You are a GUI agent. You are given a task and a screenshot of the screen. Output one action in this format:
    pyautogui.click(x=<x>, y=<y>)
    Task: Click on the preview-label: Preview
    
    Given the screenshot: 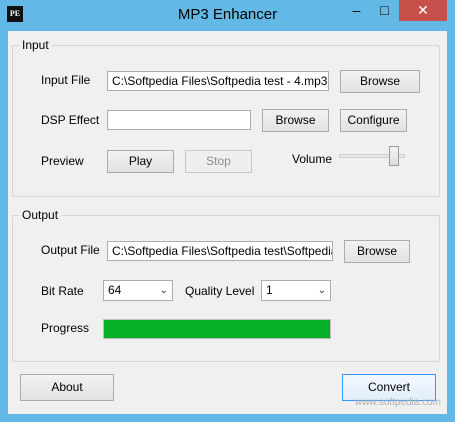 What is the action you would take?
    pyautogui.click(x=62, y=161)
    